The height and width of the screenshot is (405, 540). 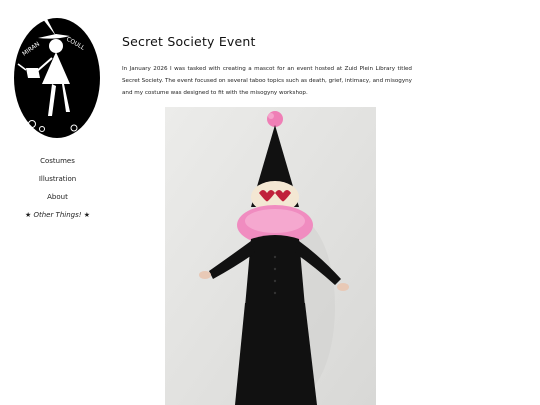 I want to click on nav-about: About, so click(x=57, y=201).